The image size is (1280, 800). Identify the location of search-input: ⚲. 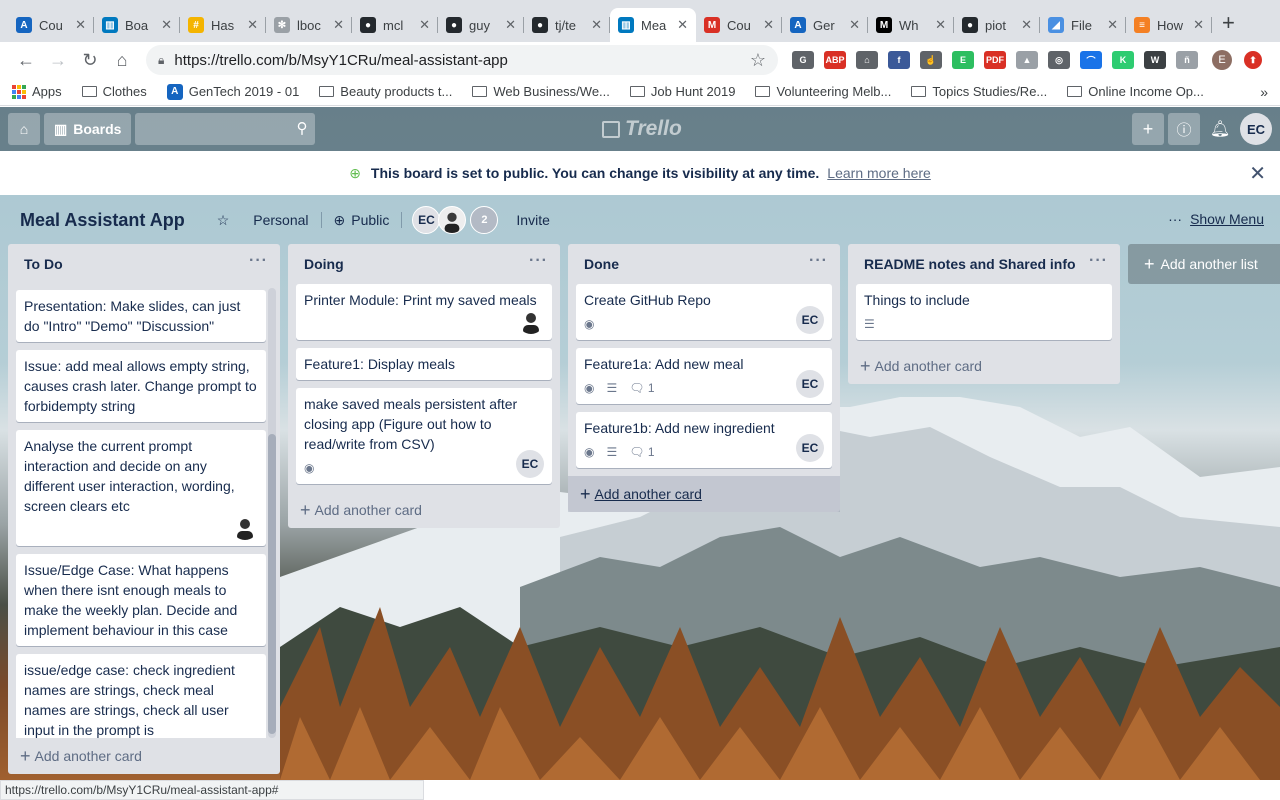
(225, 129).